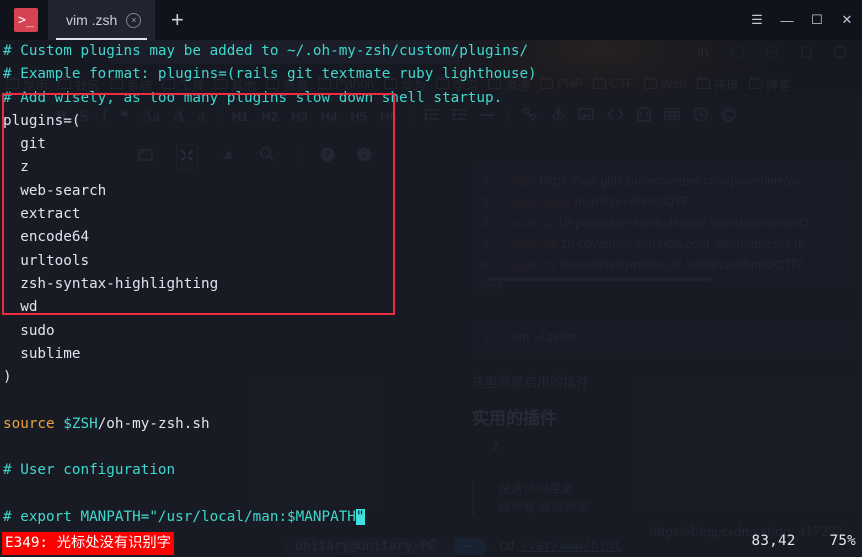  I want to click on vim-text-span: urltools, so click(46, 260).